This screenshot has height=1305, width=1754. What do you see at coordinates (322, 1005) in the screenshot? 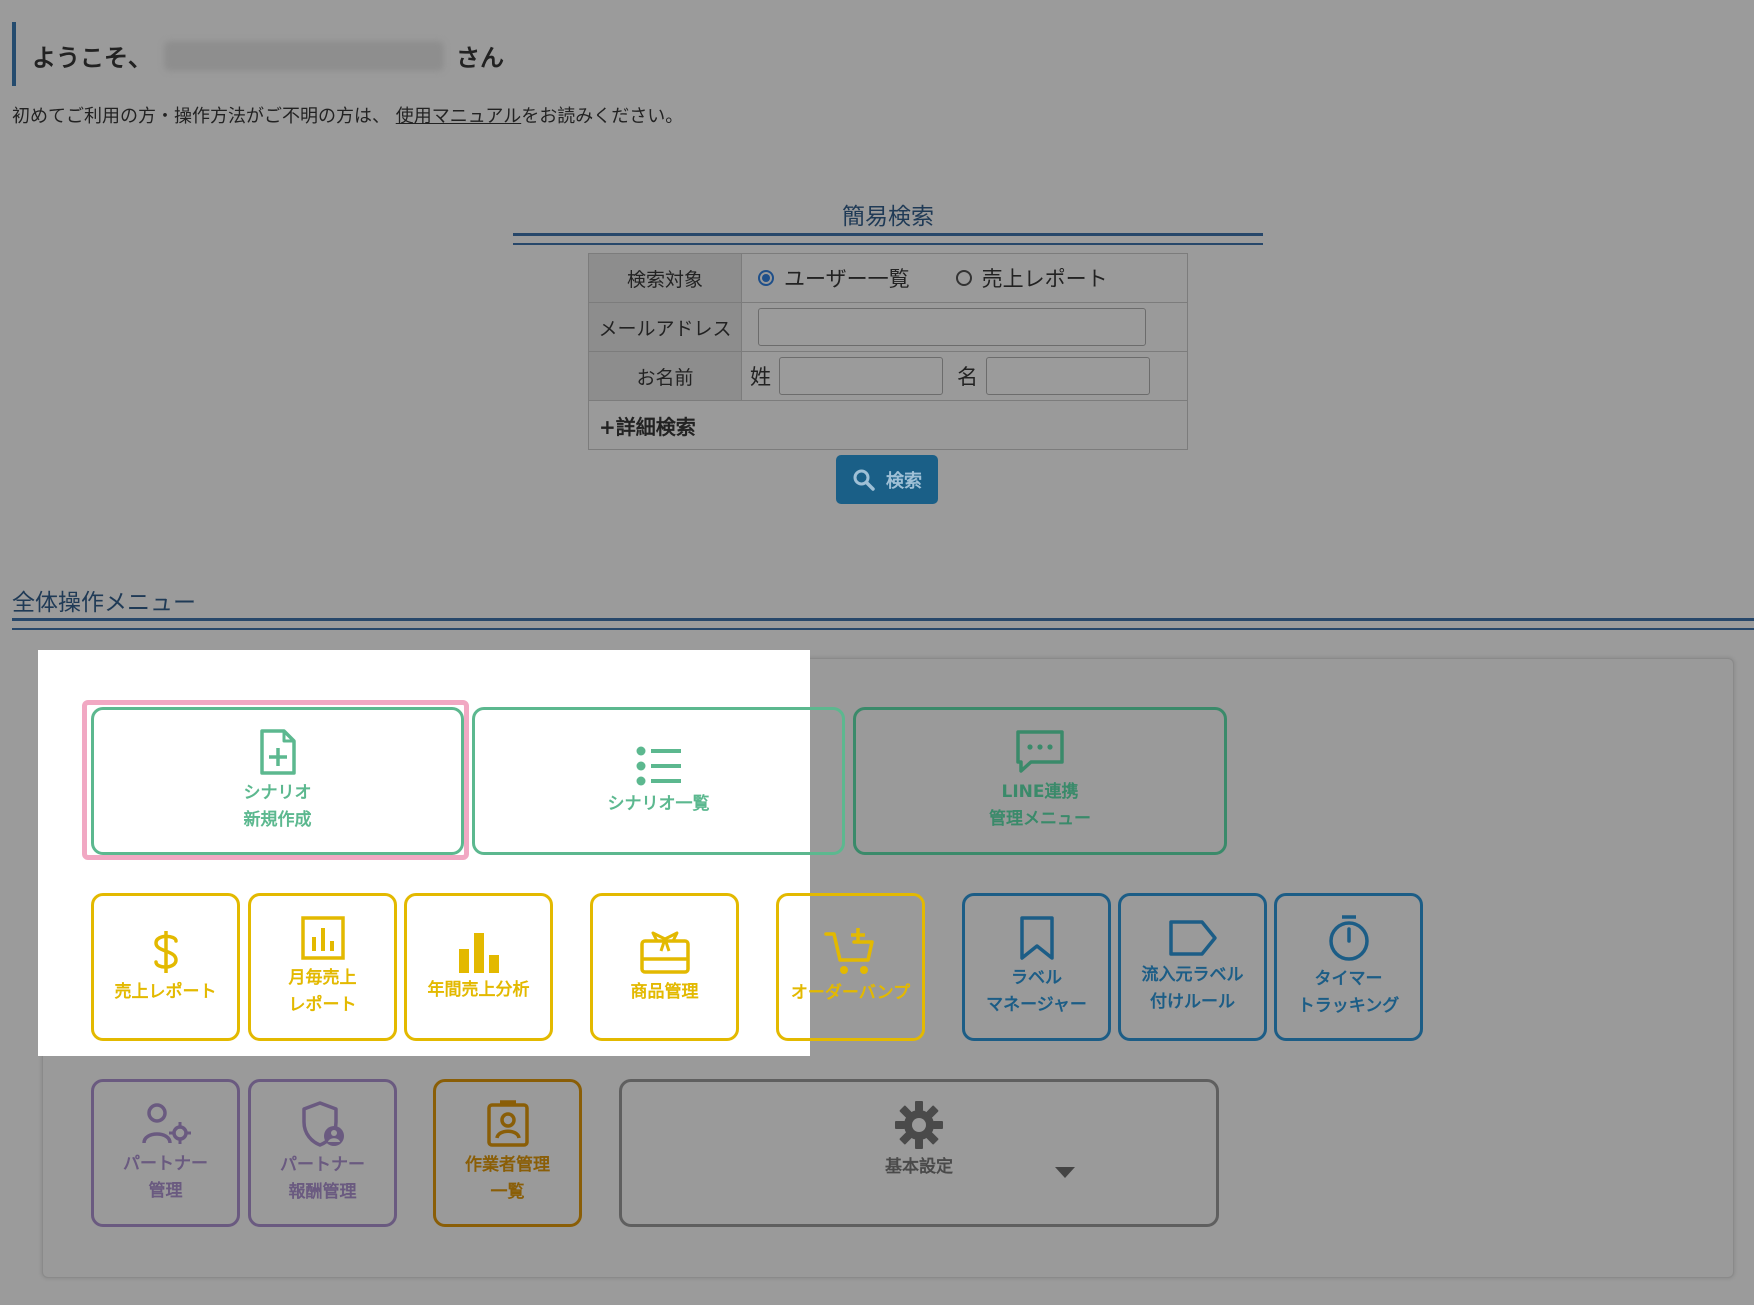
I see `tile-label-2: レポート` at bounding box center [322, 1005].